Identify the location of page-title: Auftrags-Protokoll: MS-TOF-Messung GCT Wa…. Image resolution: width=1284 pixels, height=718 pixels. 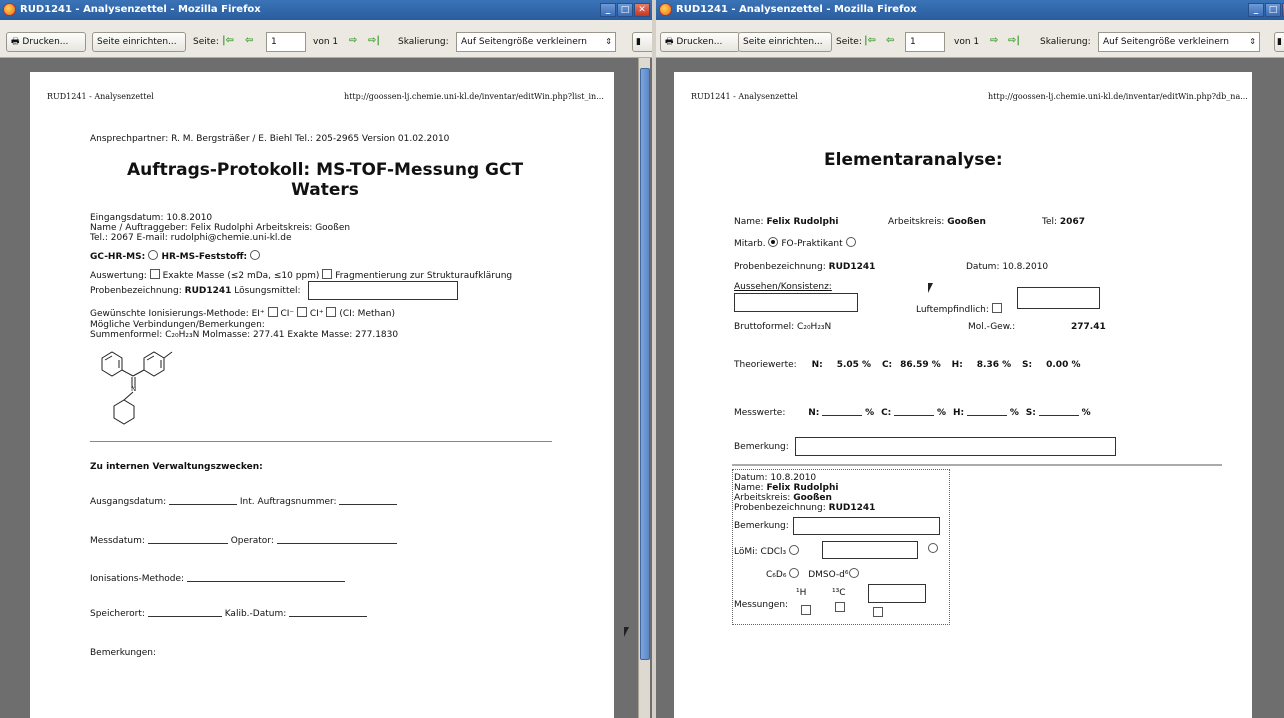
(325, 180).